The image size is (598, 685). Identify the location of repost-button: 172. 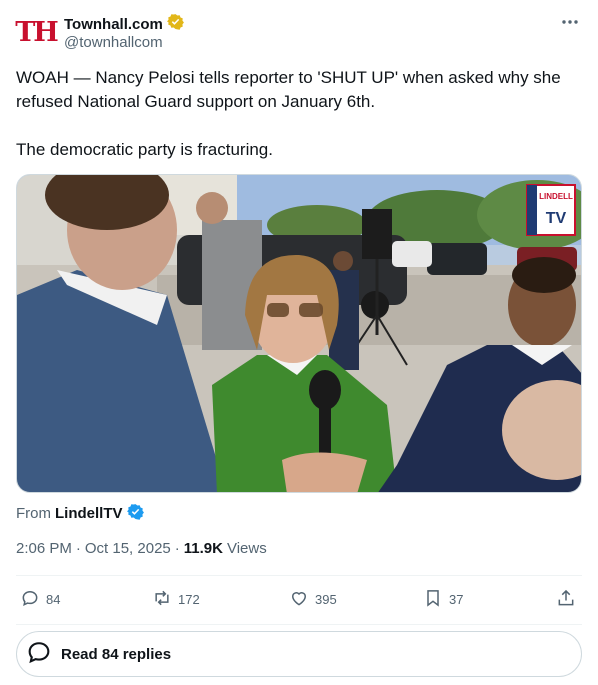
(176, 599).